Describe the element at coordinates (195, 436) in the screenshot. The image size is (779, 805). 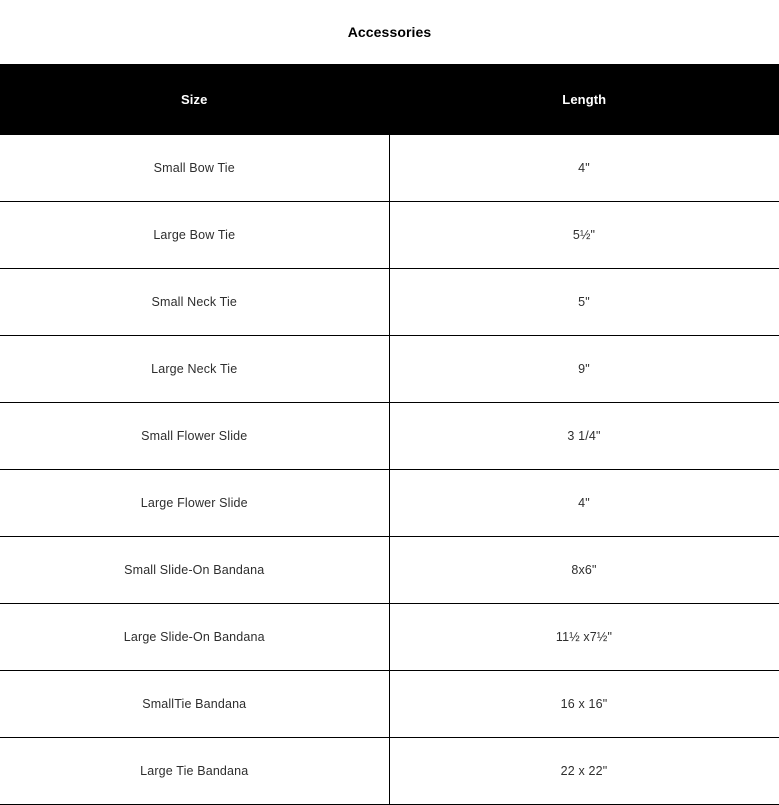
I see `cell-size: Small Flower Slide` at that location.